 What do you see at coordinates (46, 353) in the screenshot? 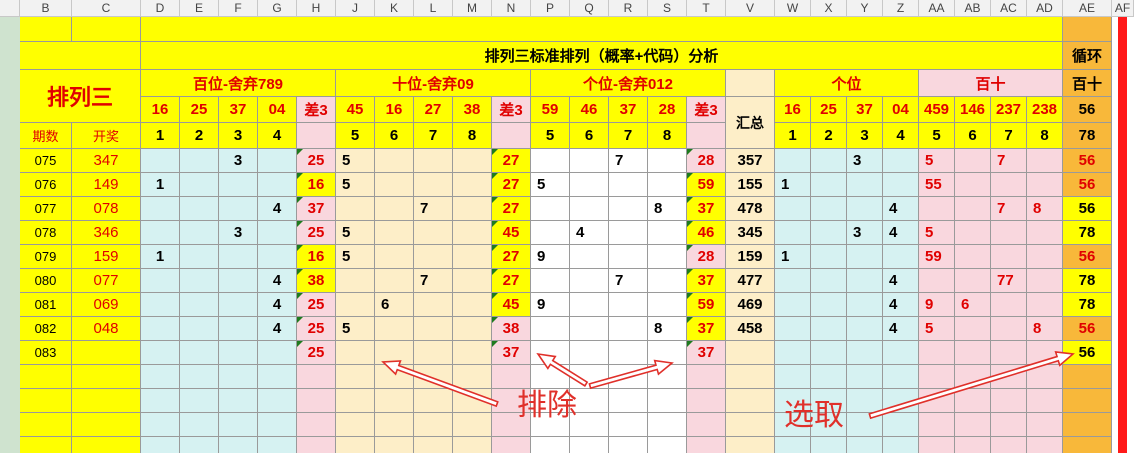
I see `period-cell: 083` at bounding box center [46, 353].